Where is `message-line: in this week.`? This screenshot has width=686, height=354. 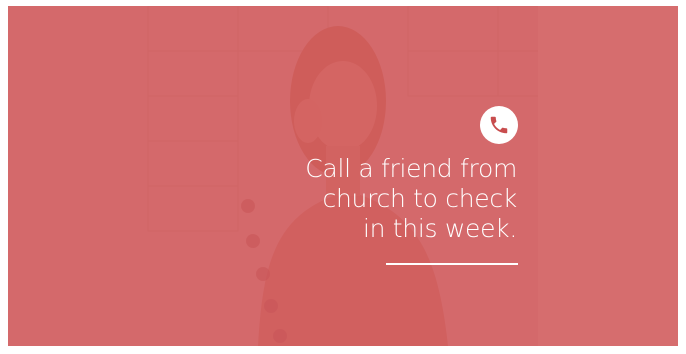 message-line: in this week. is located at coordinates (439, 228).